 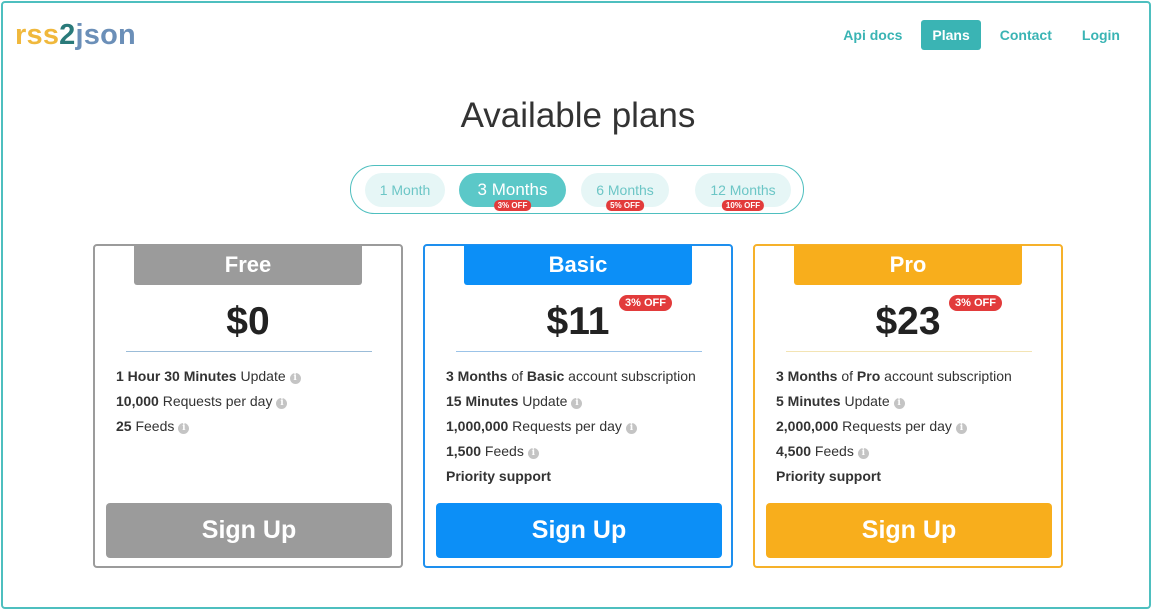 I want to click on period-6-months: 6 Months 5% OFF, so click(x=625, y=192).